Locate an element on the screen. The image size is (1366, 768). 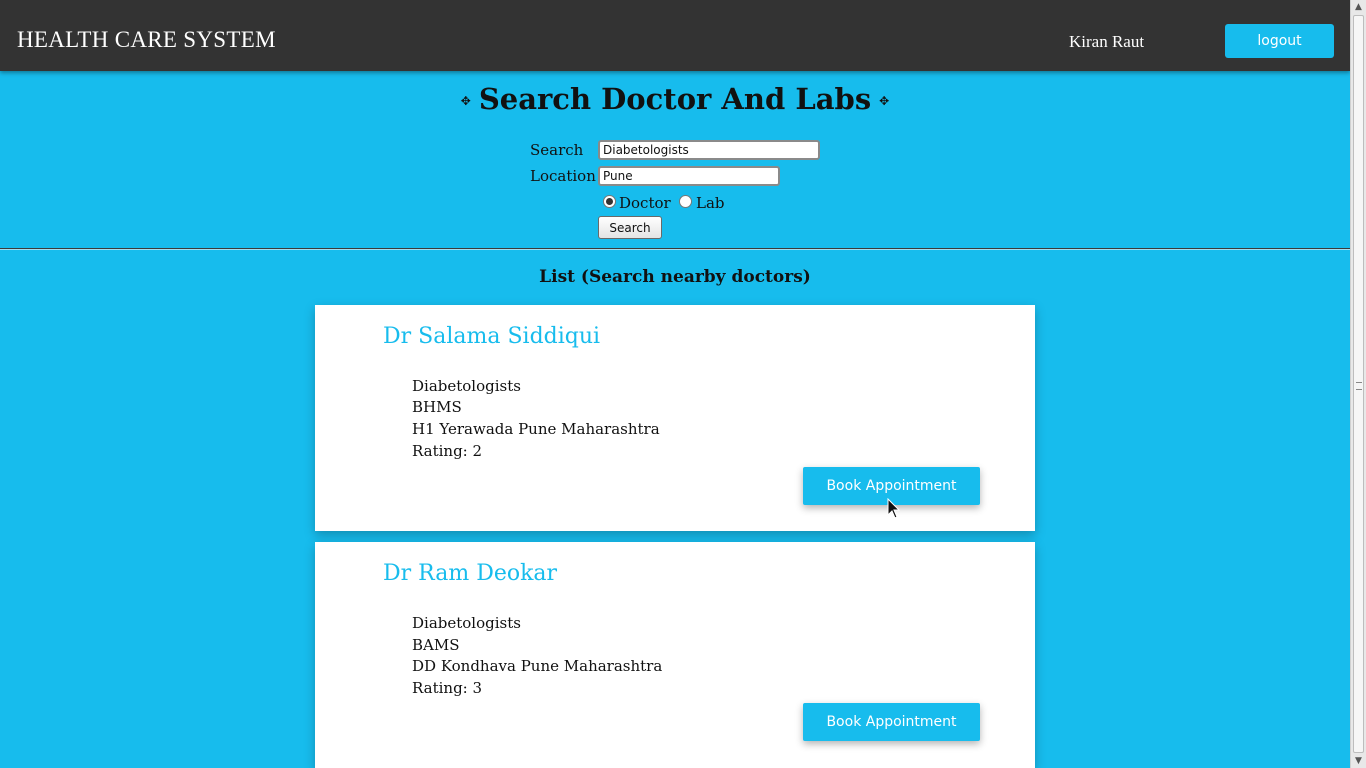
results-heading: List (Search nearby doctors) is located at coordinates (675, 277).